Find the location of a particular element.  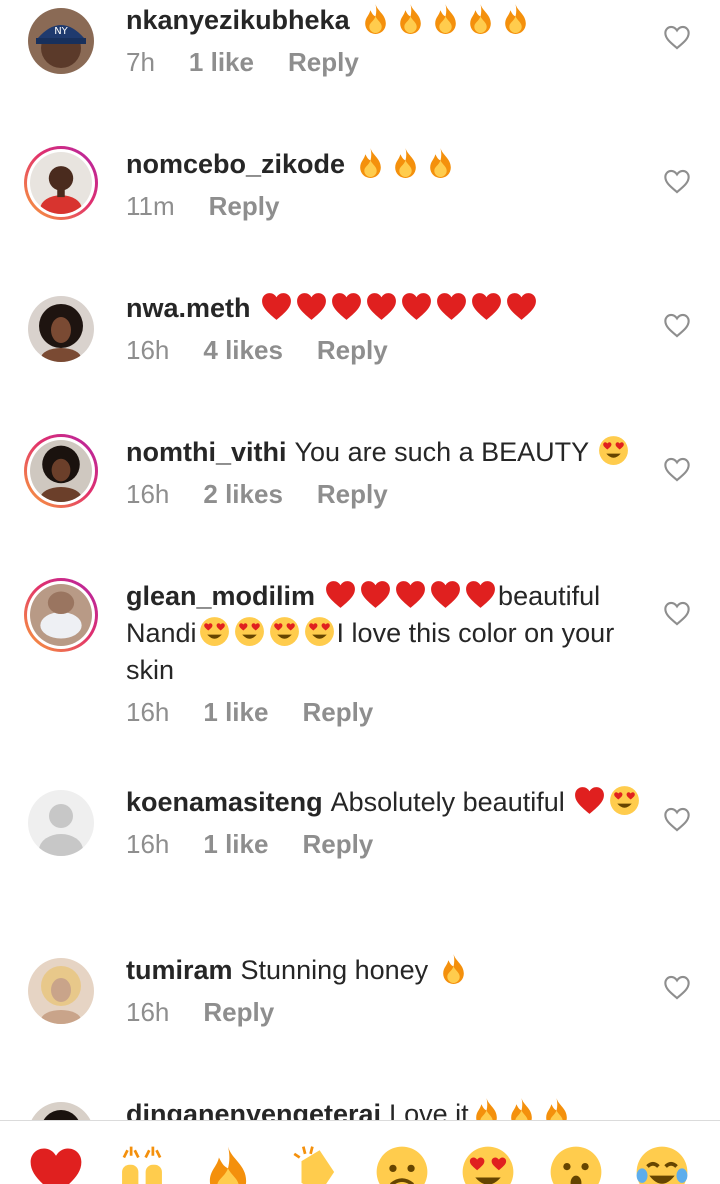

svg-text: NY is located at coordinates (61, 31).